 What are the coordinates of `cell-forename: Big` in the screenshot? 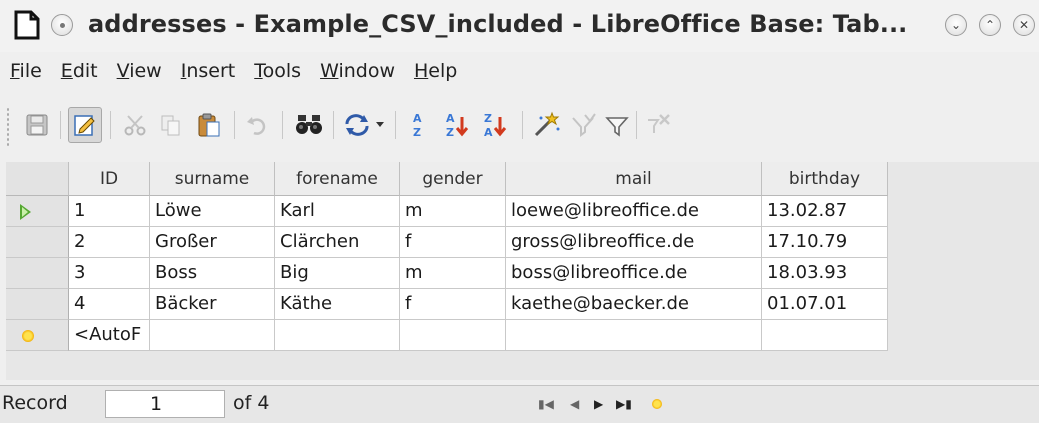 It's located at (337, 273).